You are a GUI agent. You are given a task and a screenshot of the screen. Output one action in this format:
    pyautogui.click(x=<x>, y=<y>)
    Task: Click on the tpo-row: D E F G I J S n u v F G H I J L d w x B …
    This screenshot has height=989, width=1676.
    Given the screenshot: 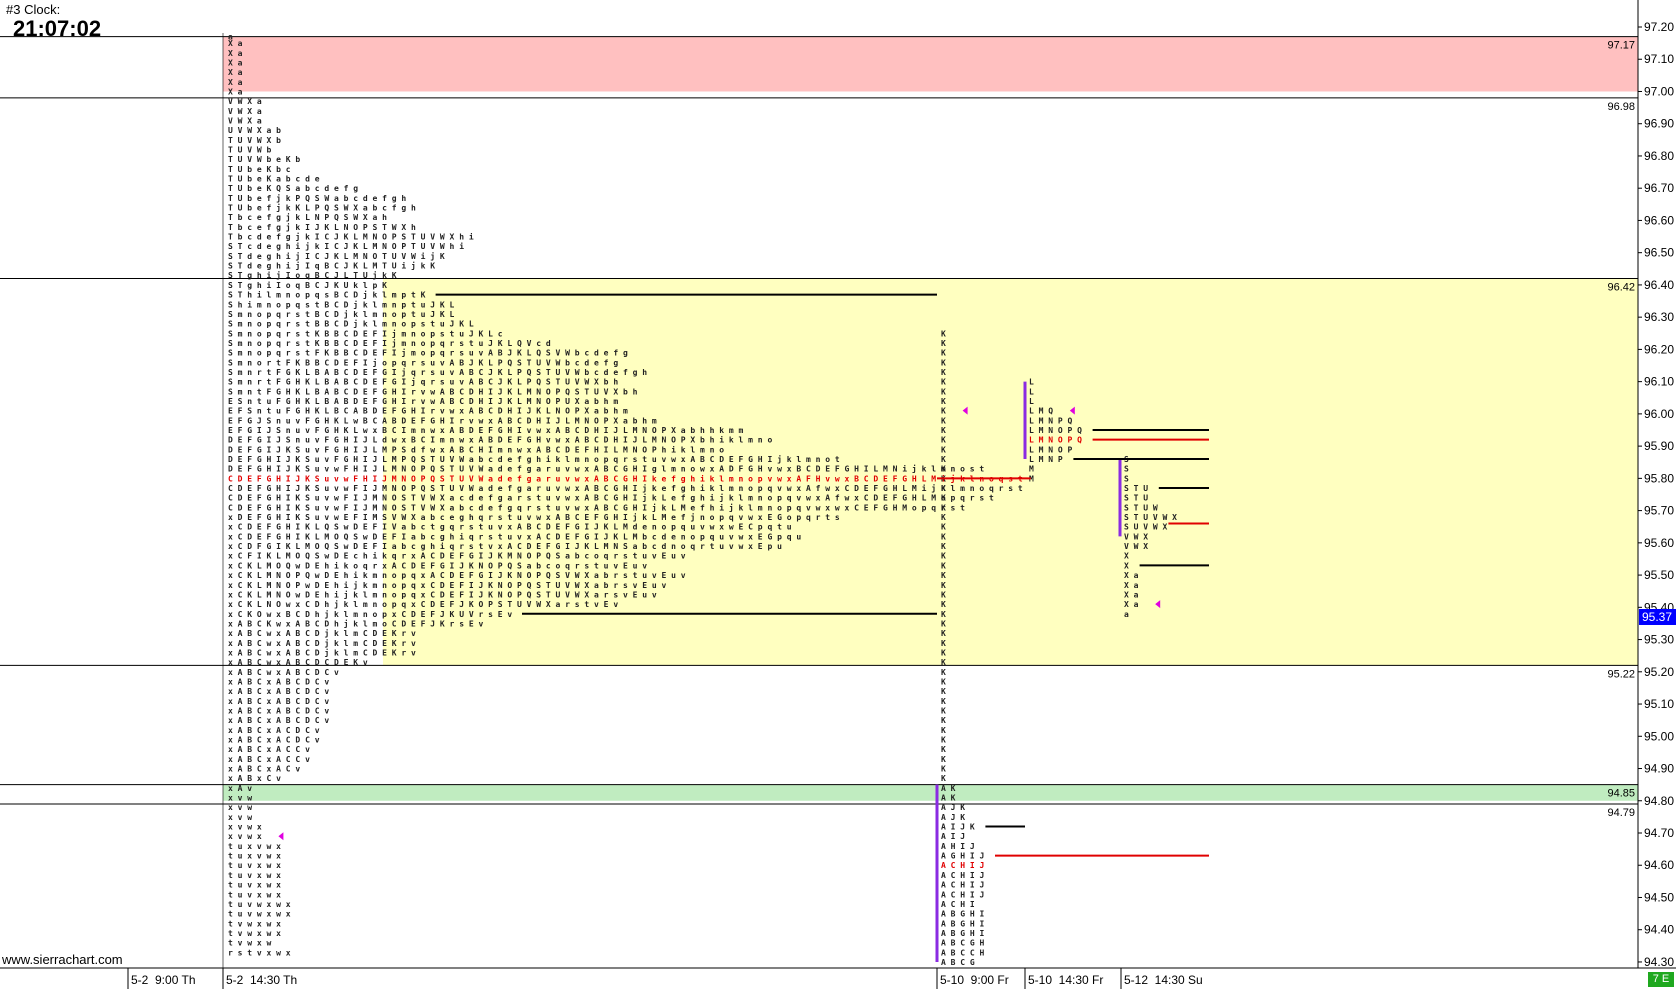 What is the action you would take?
    pyautogui.click(x=500, y=440)
    